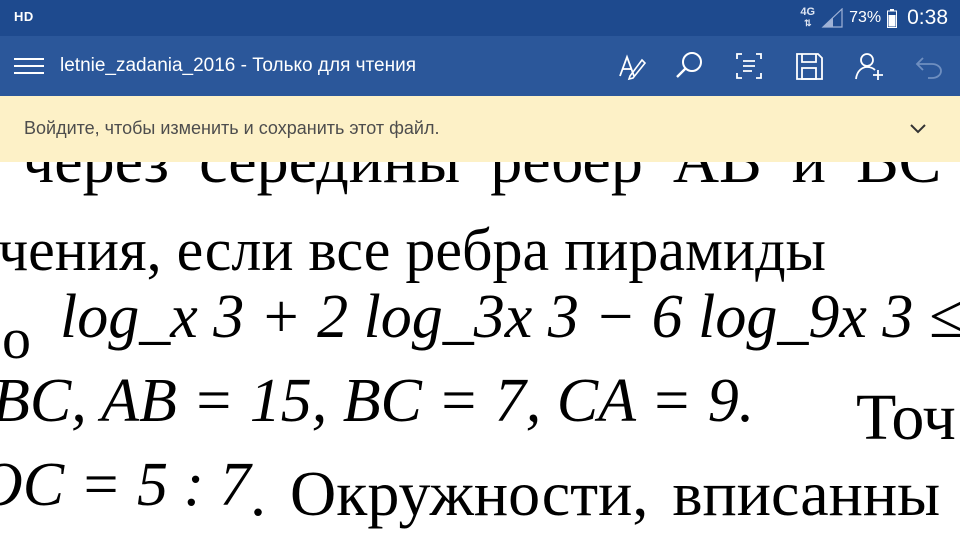 The height and width of the screenshot is (540, 960). What do you see at coordinates (906, 417) in the screenshot?
I see `document-line: Точ` at bounding box center [906, 417].